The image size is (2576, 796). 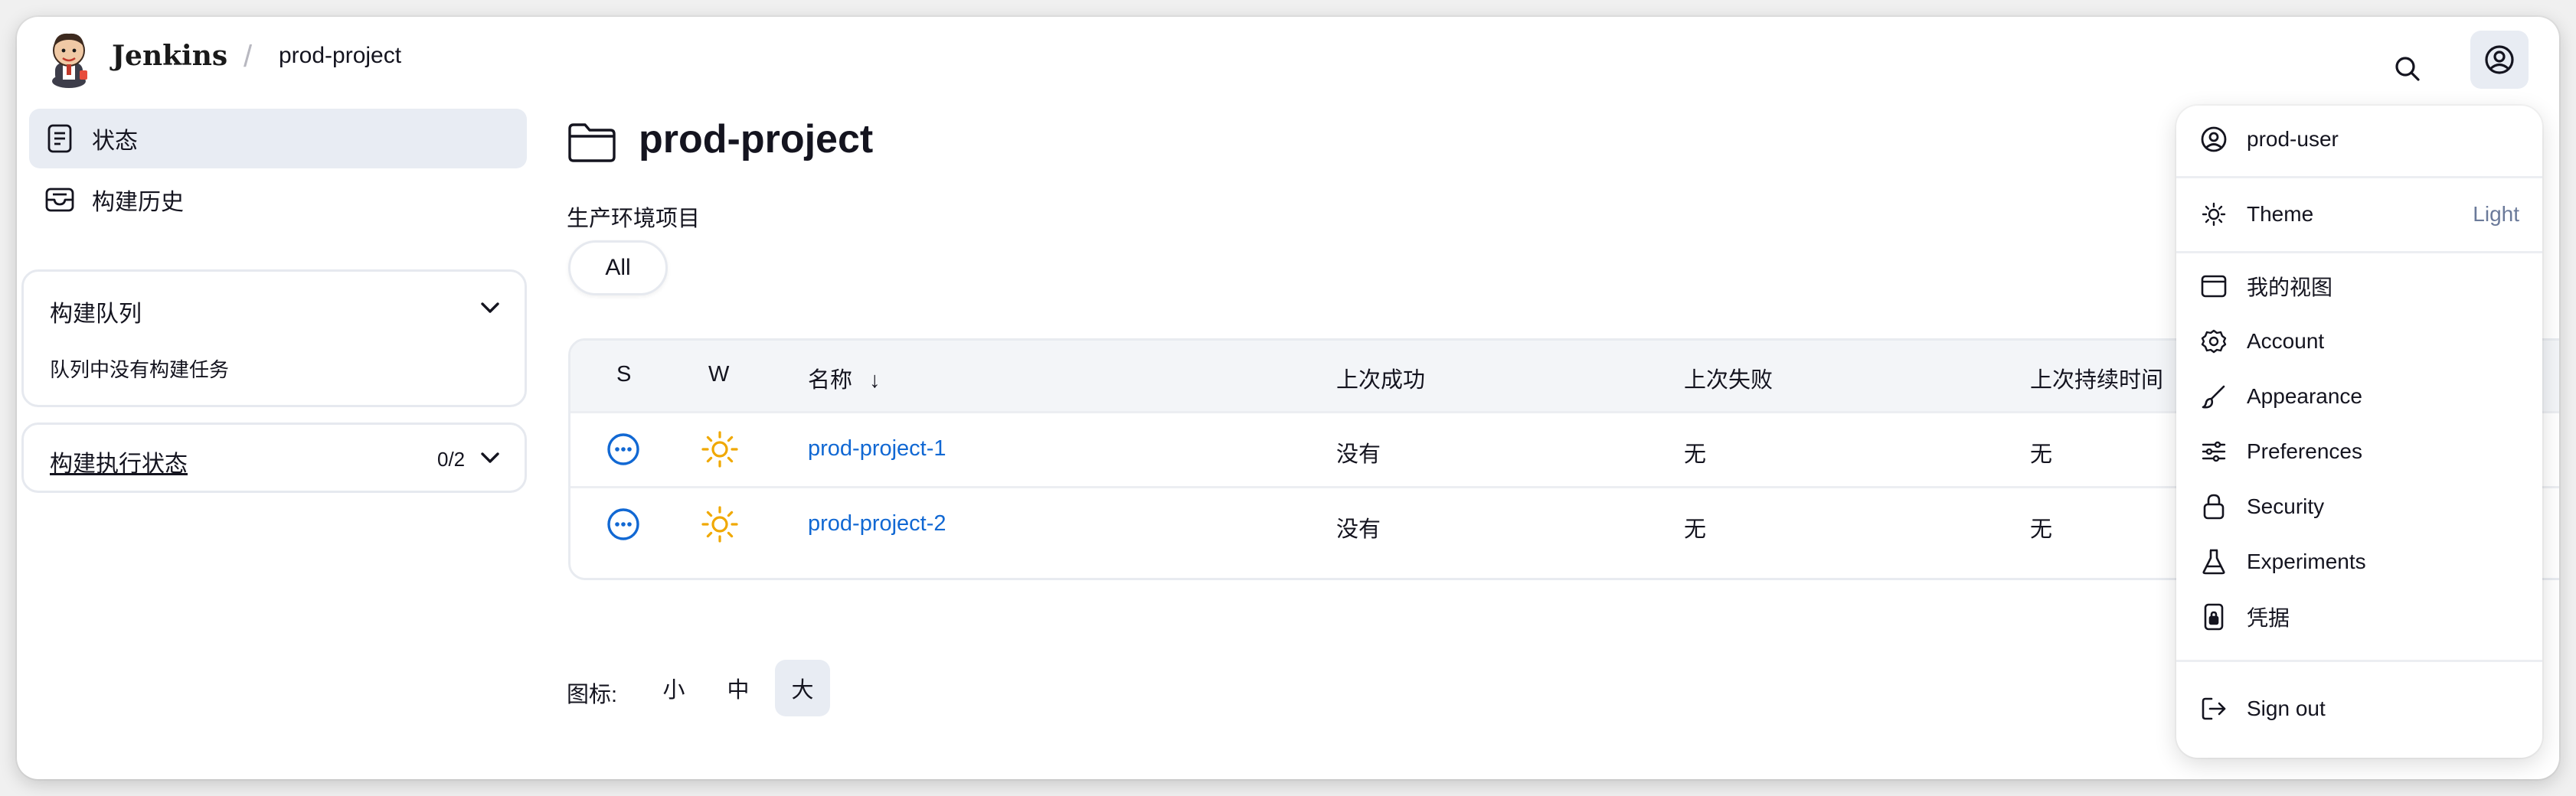 What do you see at coordinates (2305, 396) in the screenshot?
I see `menu-item-label: Appearance` at bounding box center [2305, 396].